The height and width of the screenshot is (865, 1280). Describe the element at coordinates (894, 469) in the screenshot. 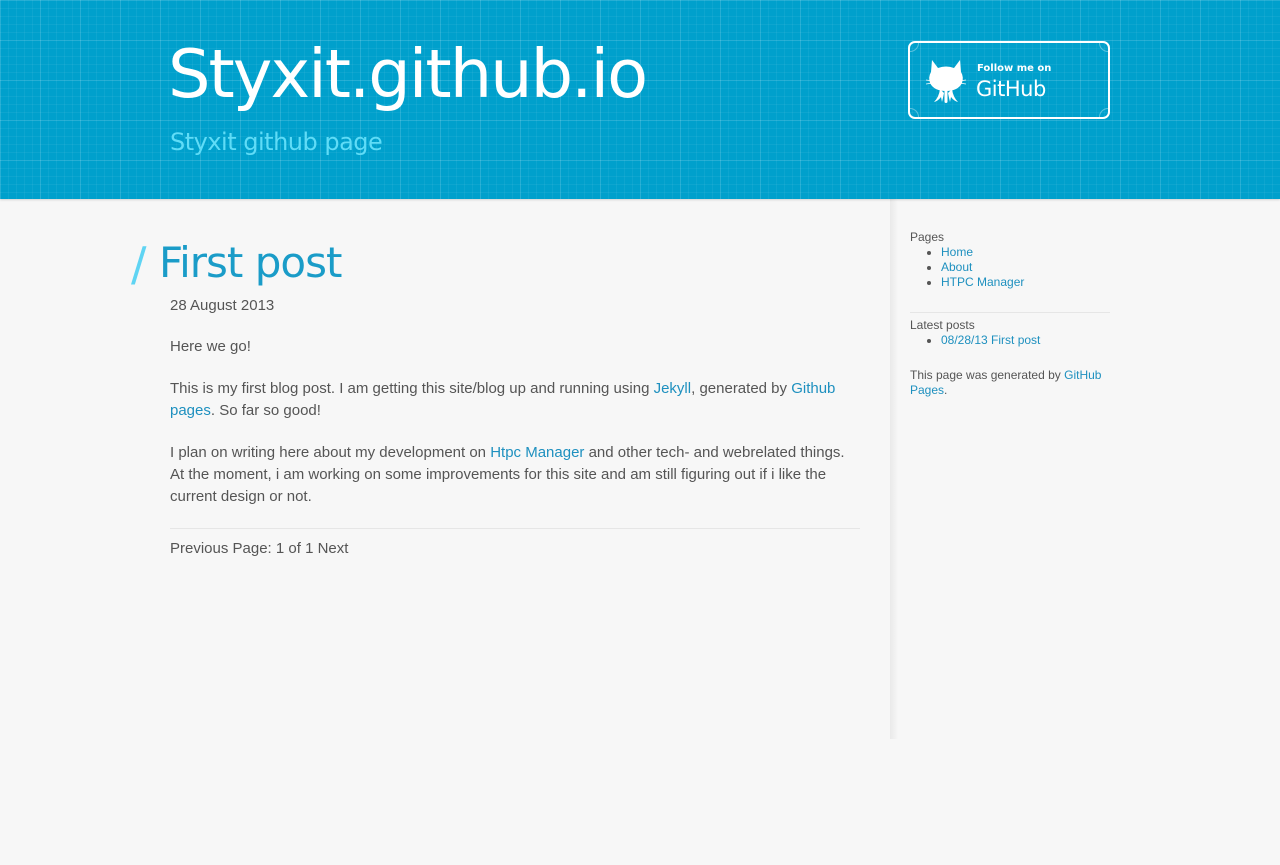

I see `sidebar-shadow` at that location.